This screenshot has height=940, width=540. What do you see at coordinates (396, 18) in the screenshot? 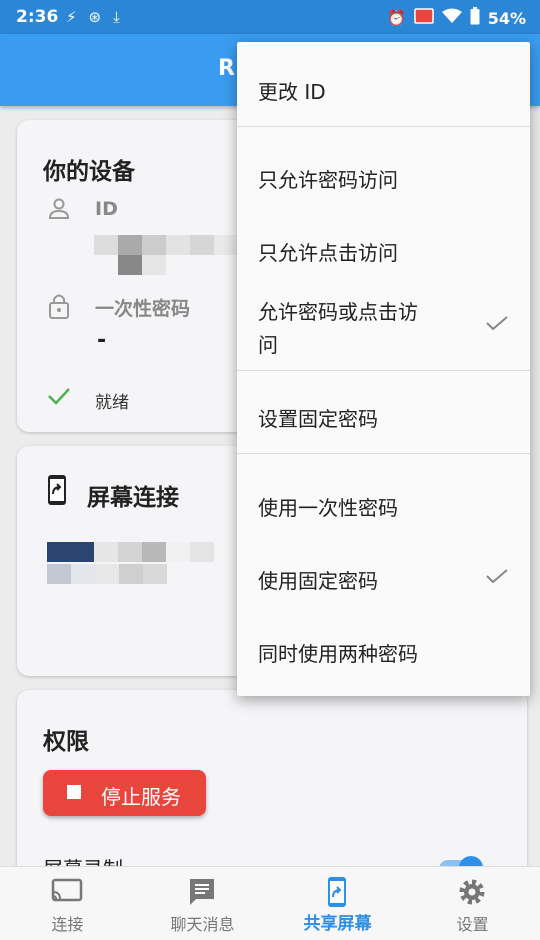
I see `alarm-icon: ⏰` at bounding box center [396, 18].